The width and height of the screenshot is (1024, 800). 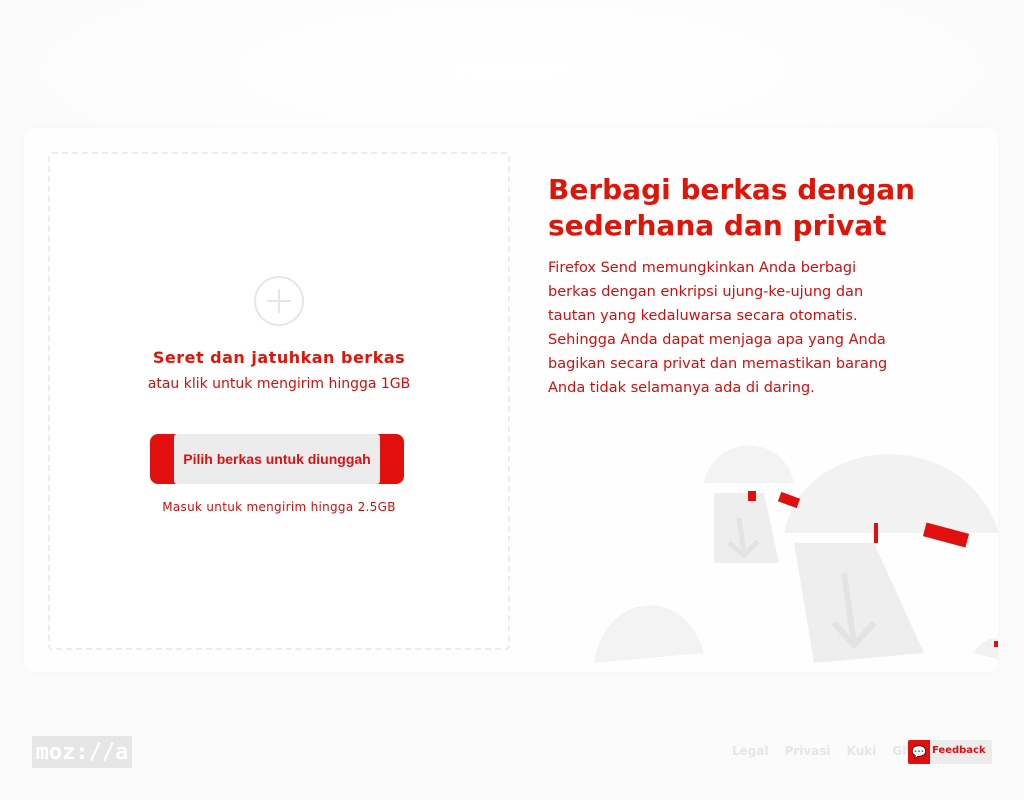 What do you see at coordinates (279, 301) in the screenshot?
I see `plus-icon` at bounding box center [279, 301].